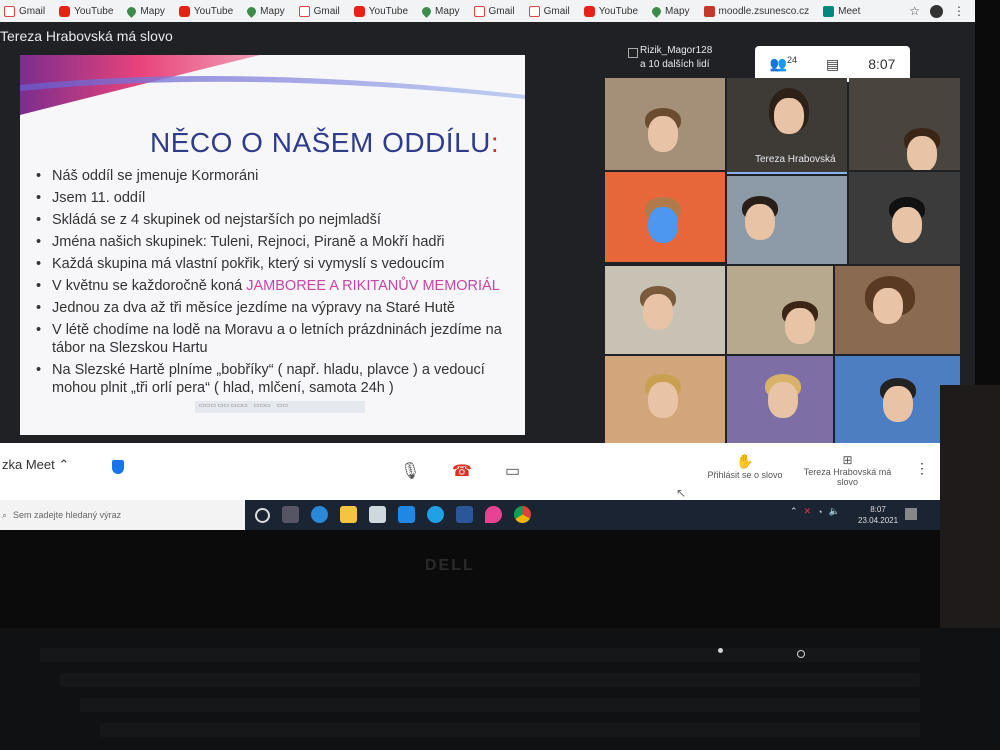 This screenshot has height=750, width=1000. What do you see at coordinates (28, 464) in the screenshot?
I see `meeting-label: zka Meet` at bounding box center [28, 464].